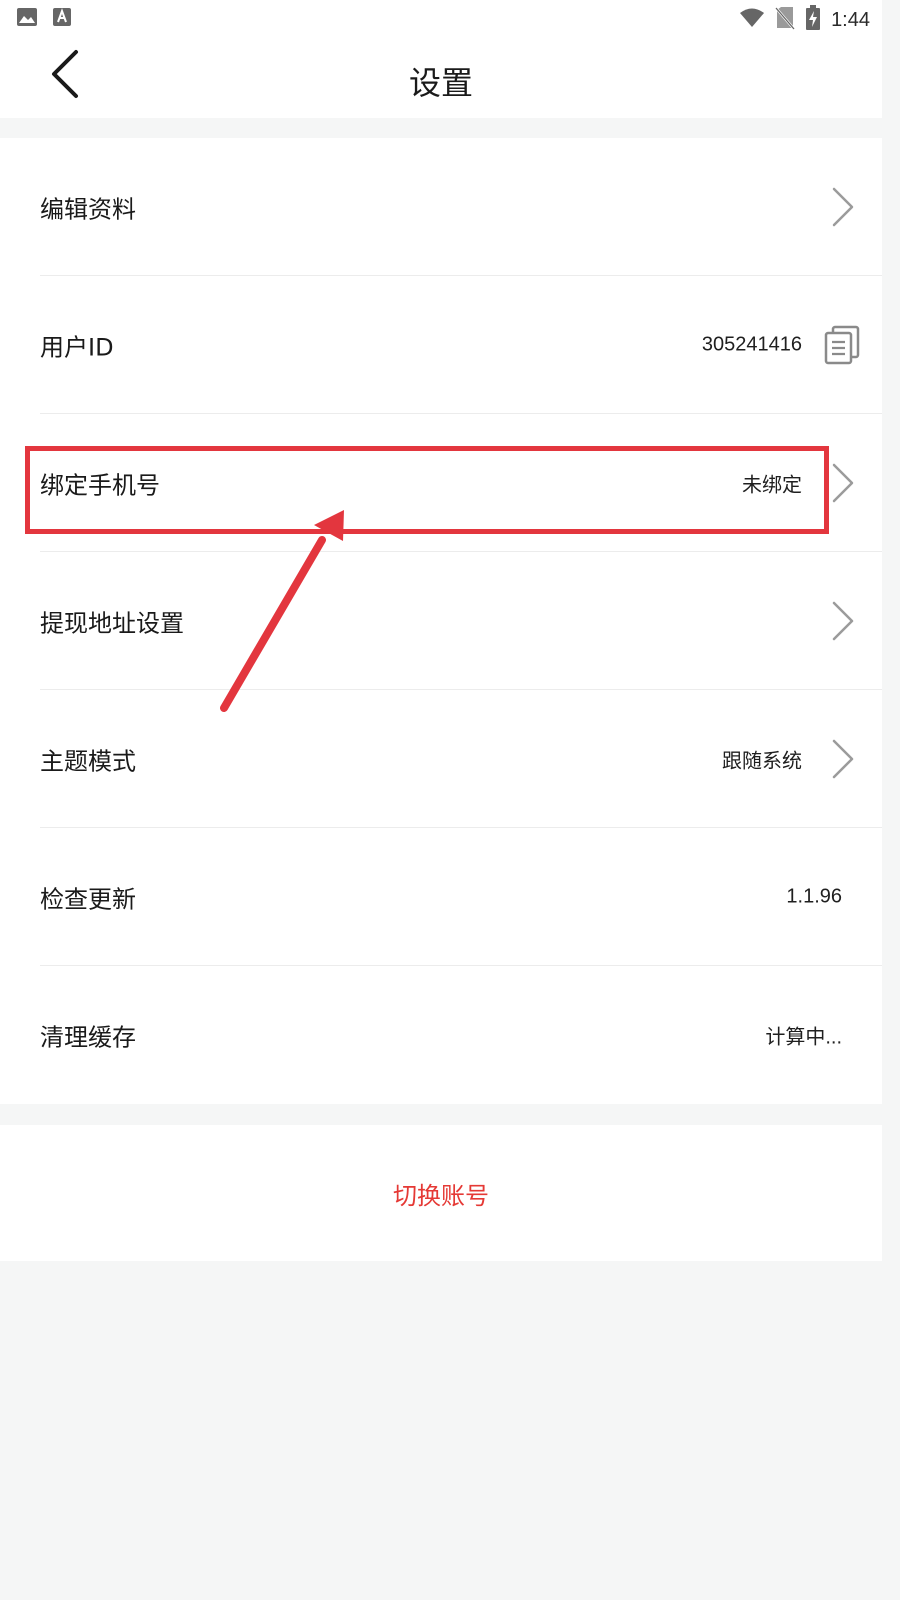  Describe the element at coordinates (88, 761) in the screenshot. I see `settings-item-label: 主题模式` at that location.